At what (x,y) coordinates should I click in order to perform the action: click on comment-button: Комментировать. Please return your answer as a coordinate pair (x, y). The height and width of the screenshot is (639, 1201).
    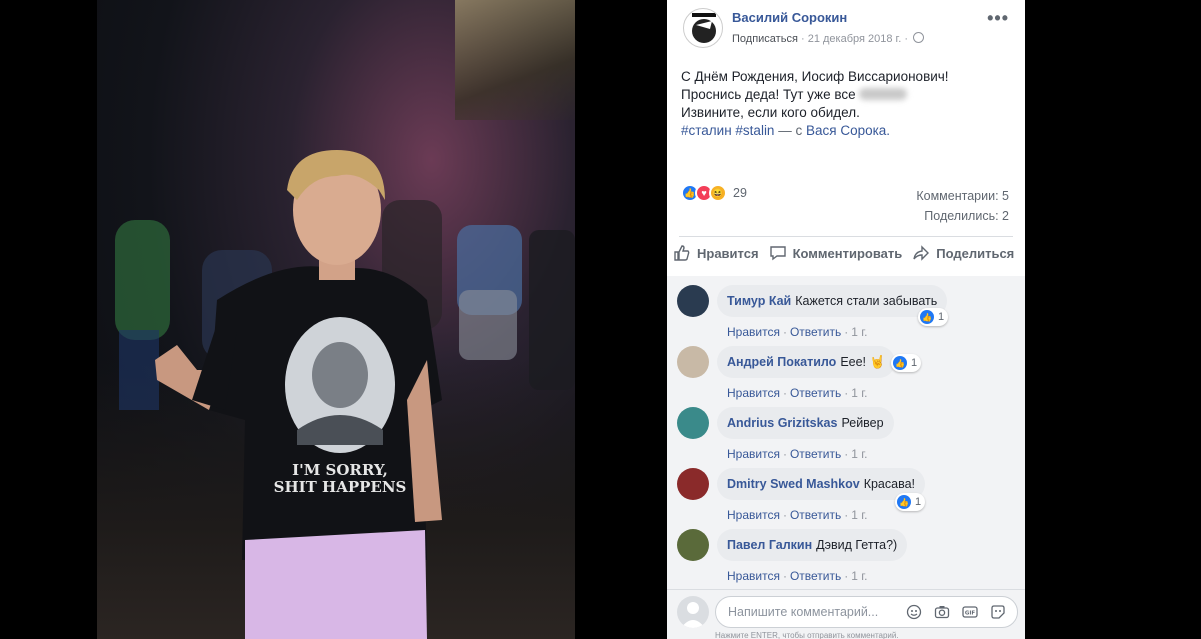
    Looking at the image, I should click on (836, 253).